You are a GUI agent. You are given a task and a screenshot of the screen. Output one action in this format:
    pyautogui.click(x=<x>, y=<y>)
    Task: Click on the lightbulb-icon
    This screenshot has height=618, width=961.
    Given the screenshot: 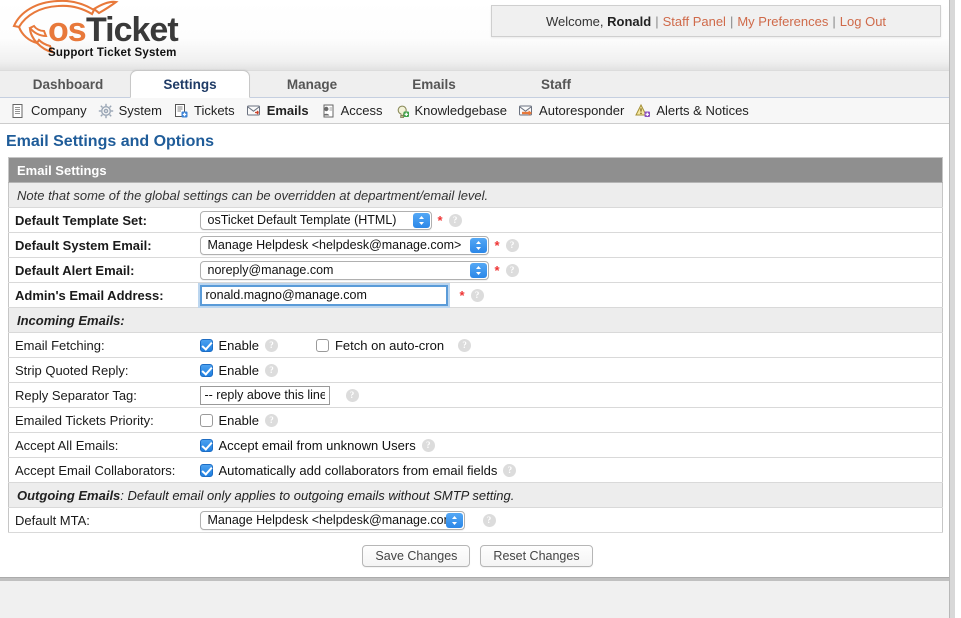 What is the action you would take?
    pyautogui.click(x=402, y=111)
    